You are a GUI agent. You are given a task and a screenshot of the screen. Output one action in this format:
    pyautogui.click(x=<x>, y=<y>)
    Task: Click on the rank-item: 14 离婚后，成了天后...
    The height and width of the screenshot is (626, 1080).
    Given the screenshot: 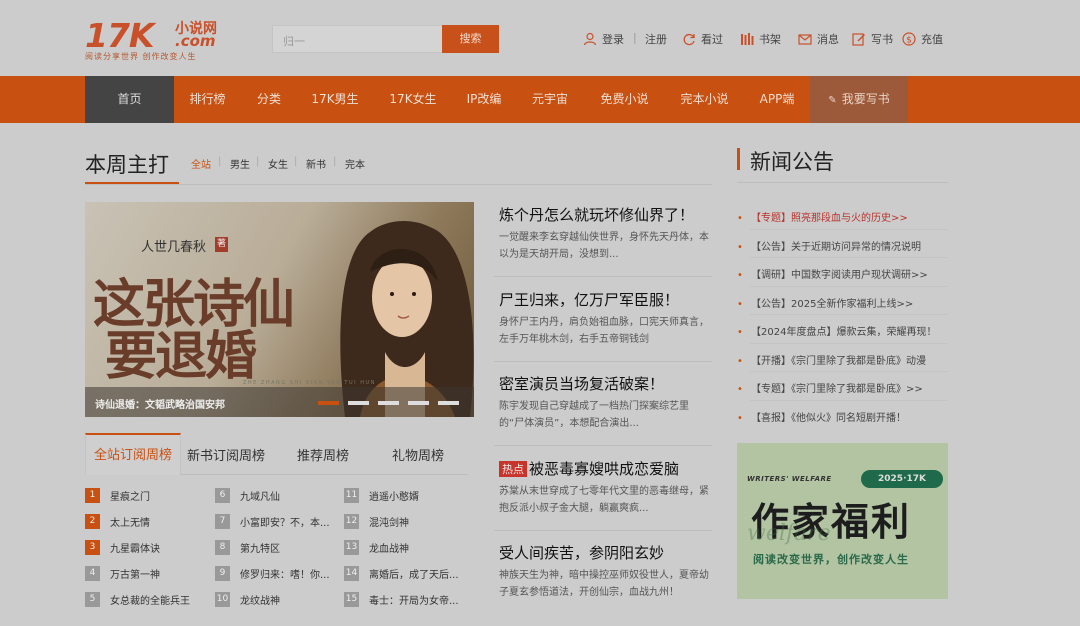 What is the action you would take?
    pyautogui.click(x=401, y=573)
    